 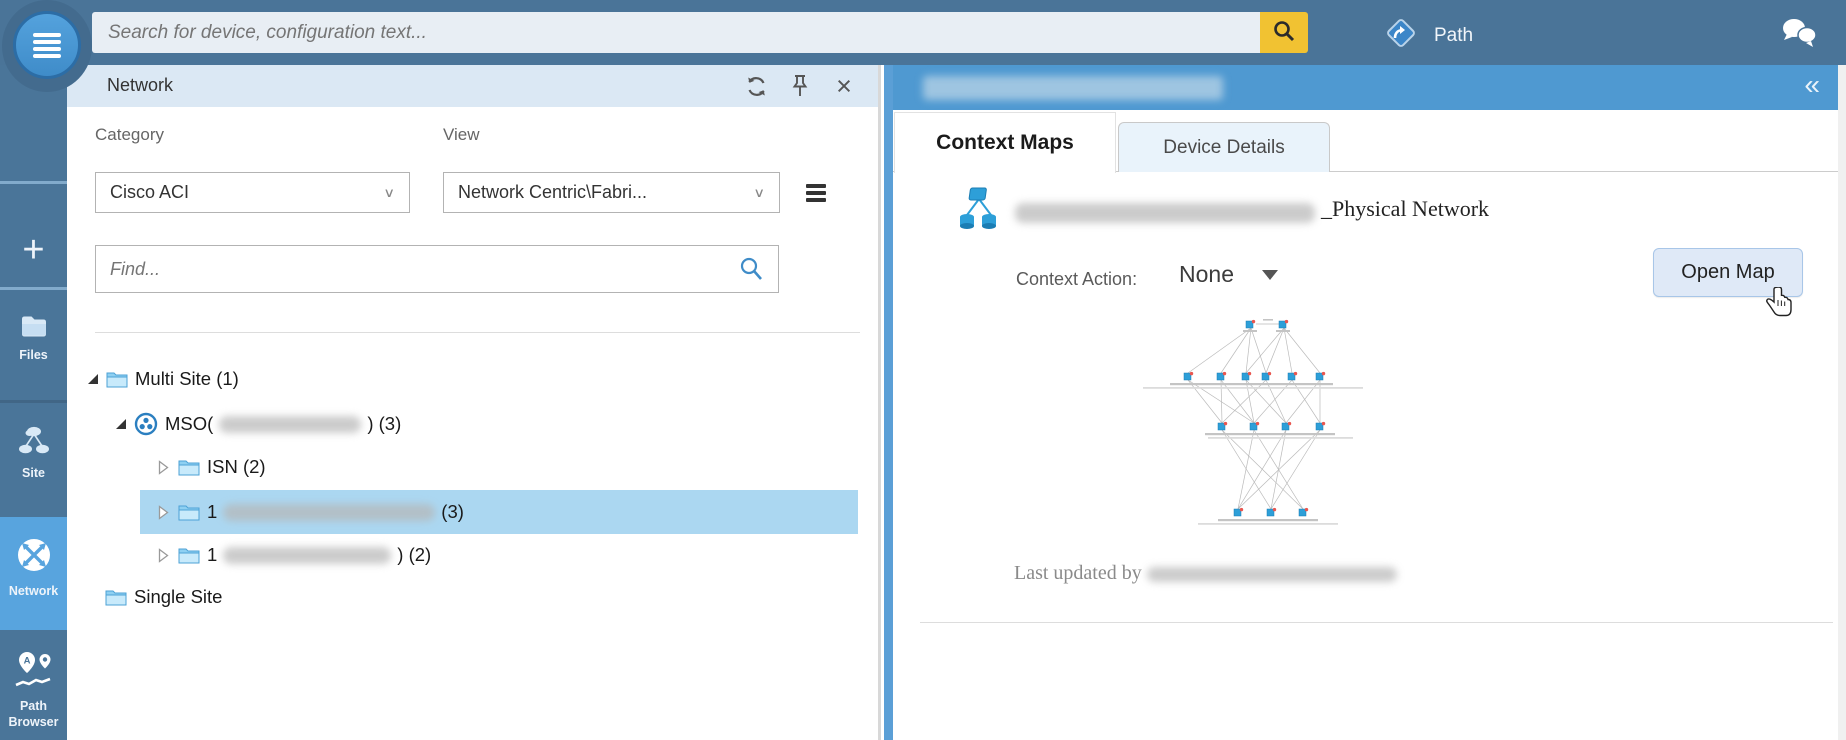 I want to click on tree-row-mso: MSO( ) (3), so click(x=258, y=424).